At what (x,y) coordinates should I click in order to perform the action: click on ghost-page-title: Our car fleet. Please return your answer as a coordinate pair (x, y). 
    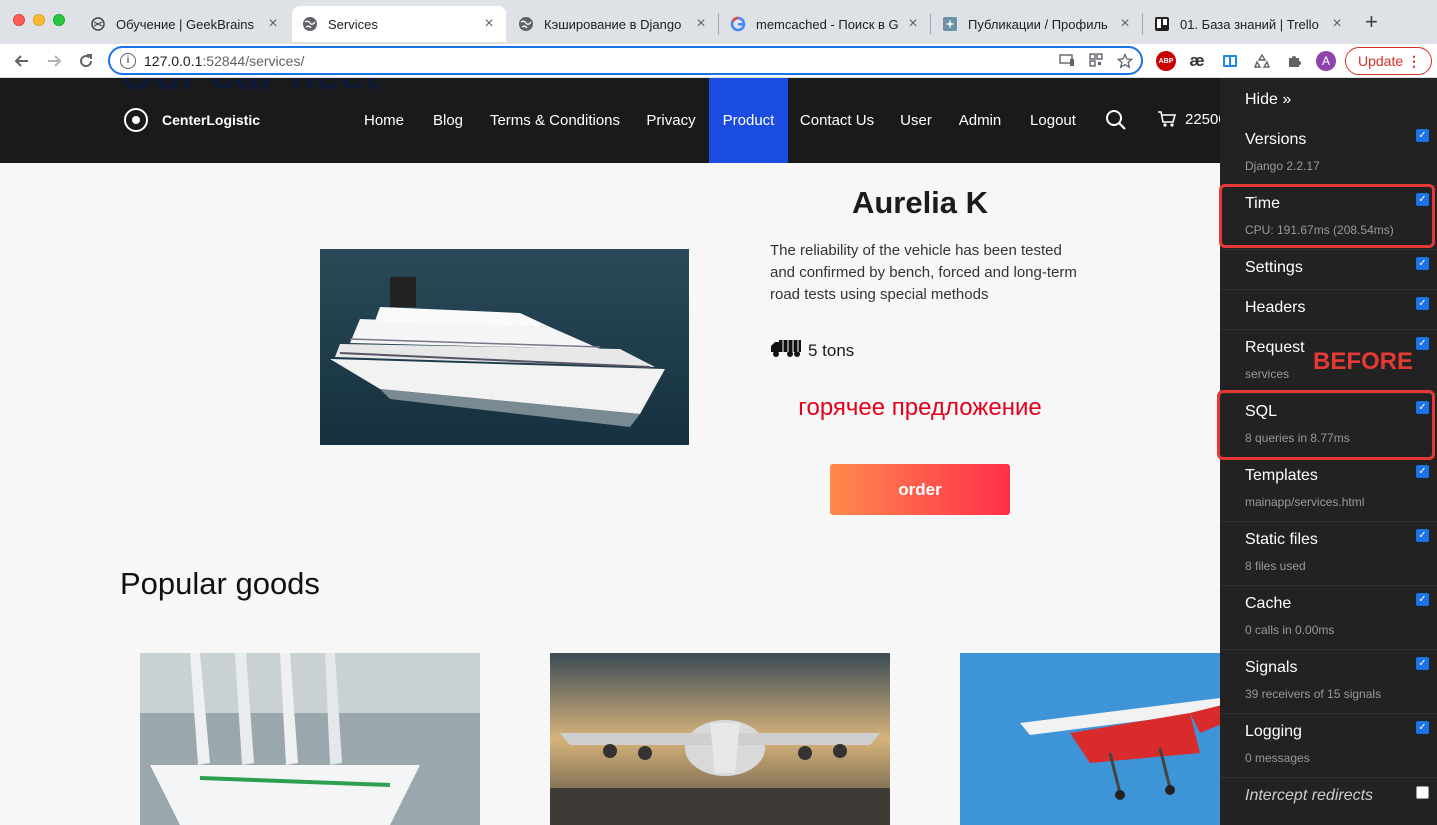
    Looking at the image, I should click on (249, 89).